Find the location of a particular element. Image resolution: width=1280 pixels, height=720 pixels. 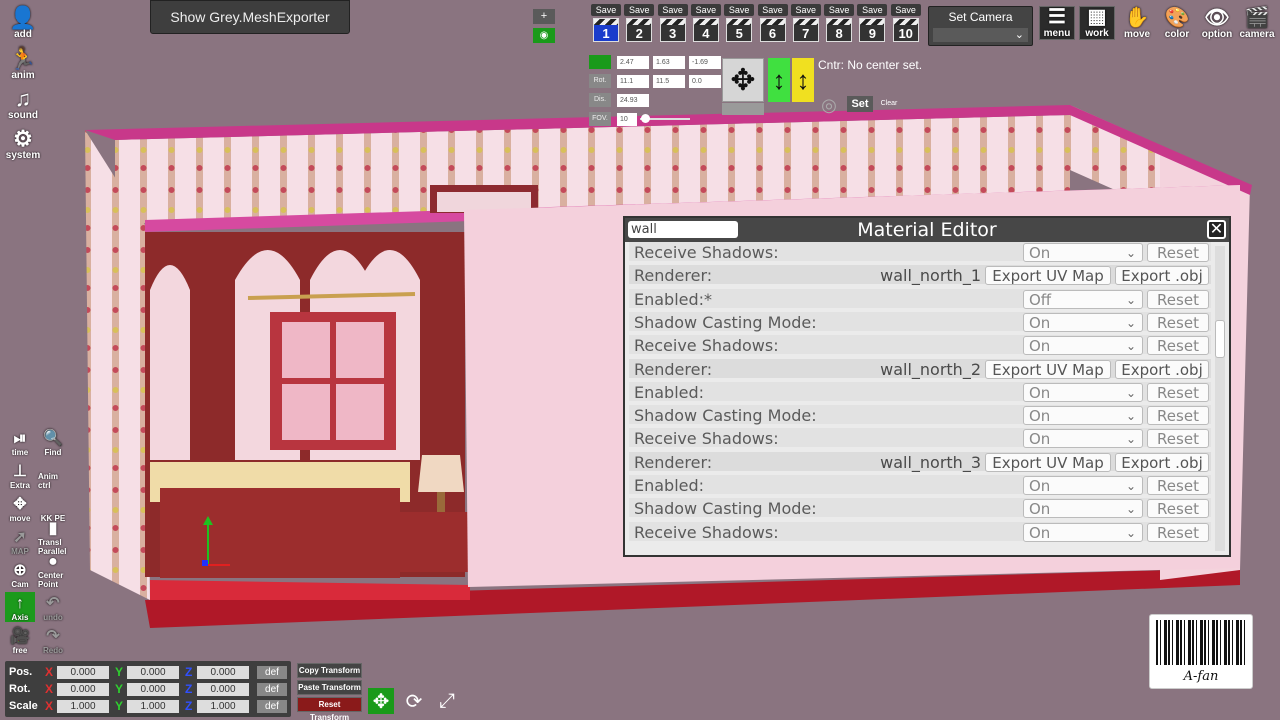

camera-rot-z: 0.0 is located at coordinates (705, 81).